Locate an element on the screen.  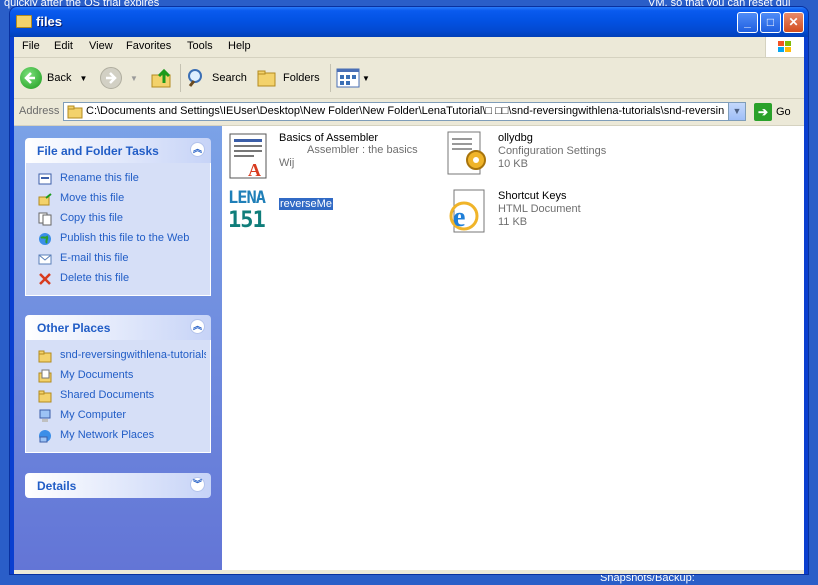
back-arrow-icon is located at coordinates (31, 78).